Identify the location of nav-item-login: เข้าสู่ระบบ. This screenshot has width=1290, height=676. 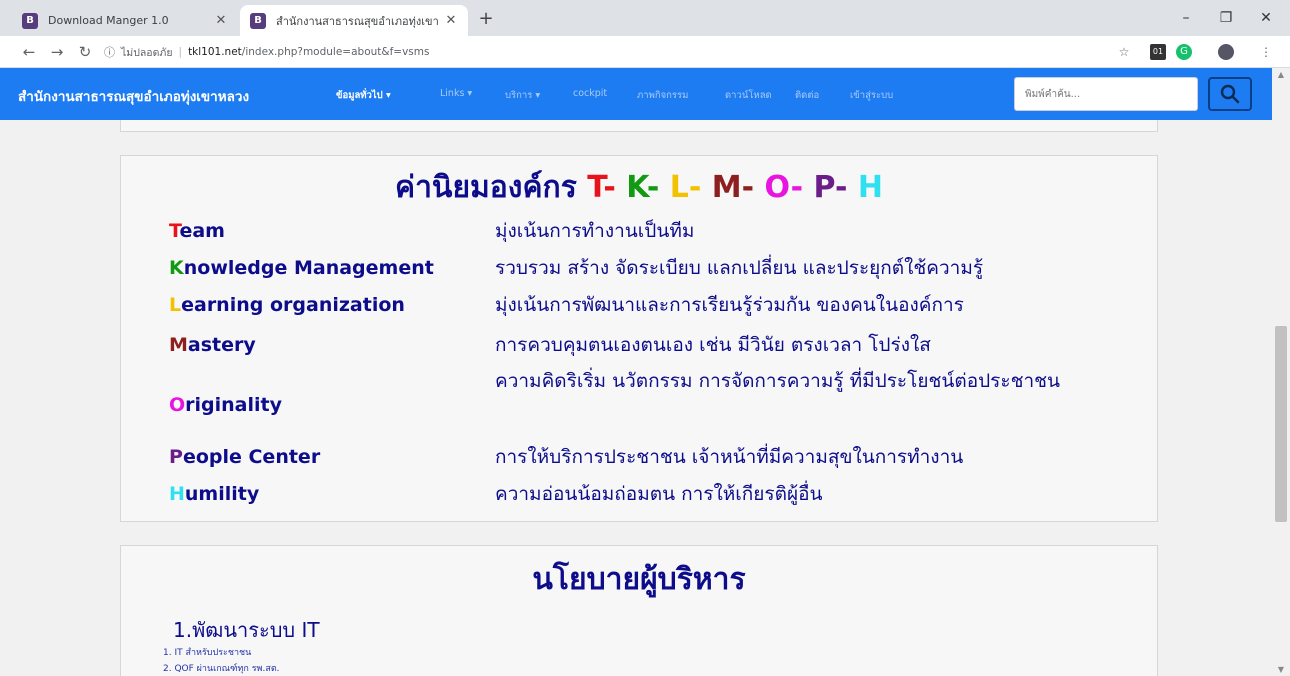
(871, 95).